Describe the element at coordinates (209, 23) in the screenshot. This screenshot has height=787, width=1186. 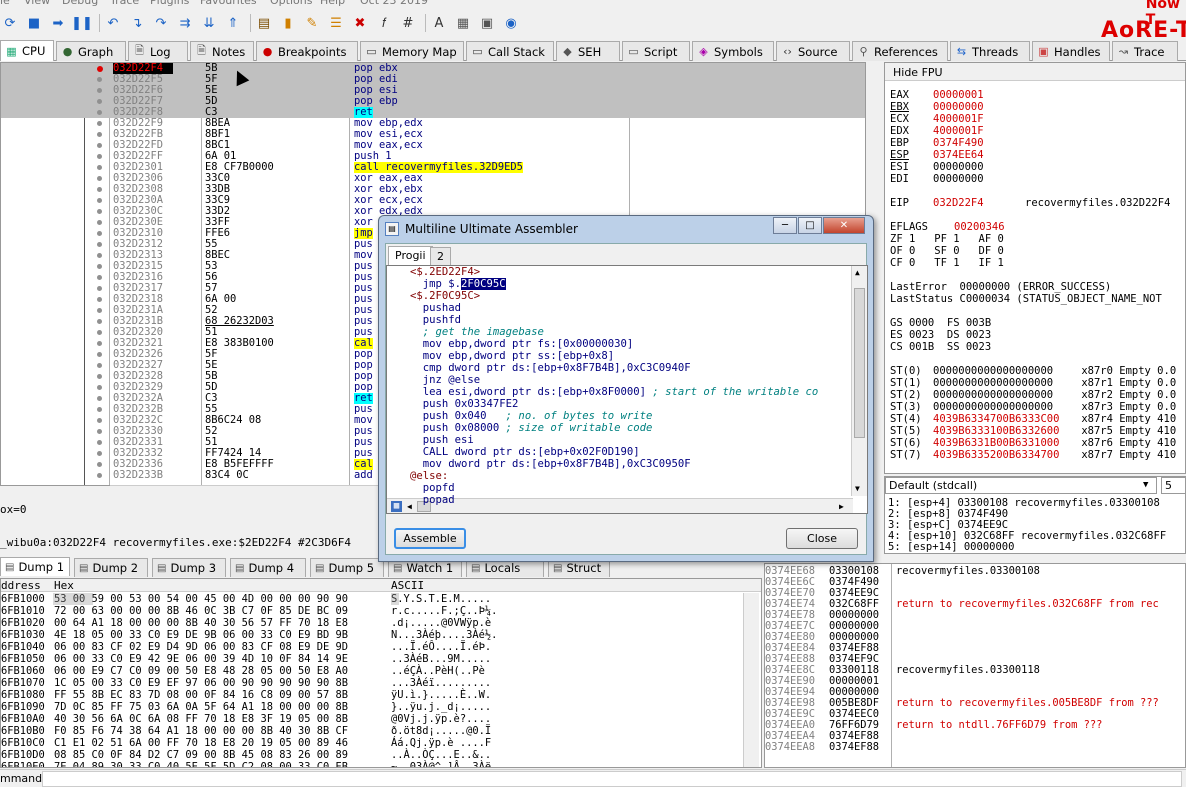
I see `animate-icon: ⇊` at that location.